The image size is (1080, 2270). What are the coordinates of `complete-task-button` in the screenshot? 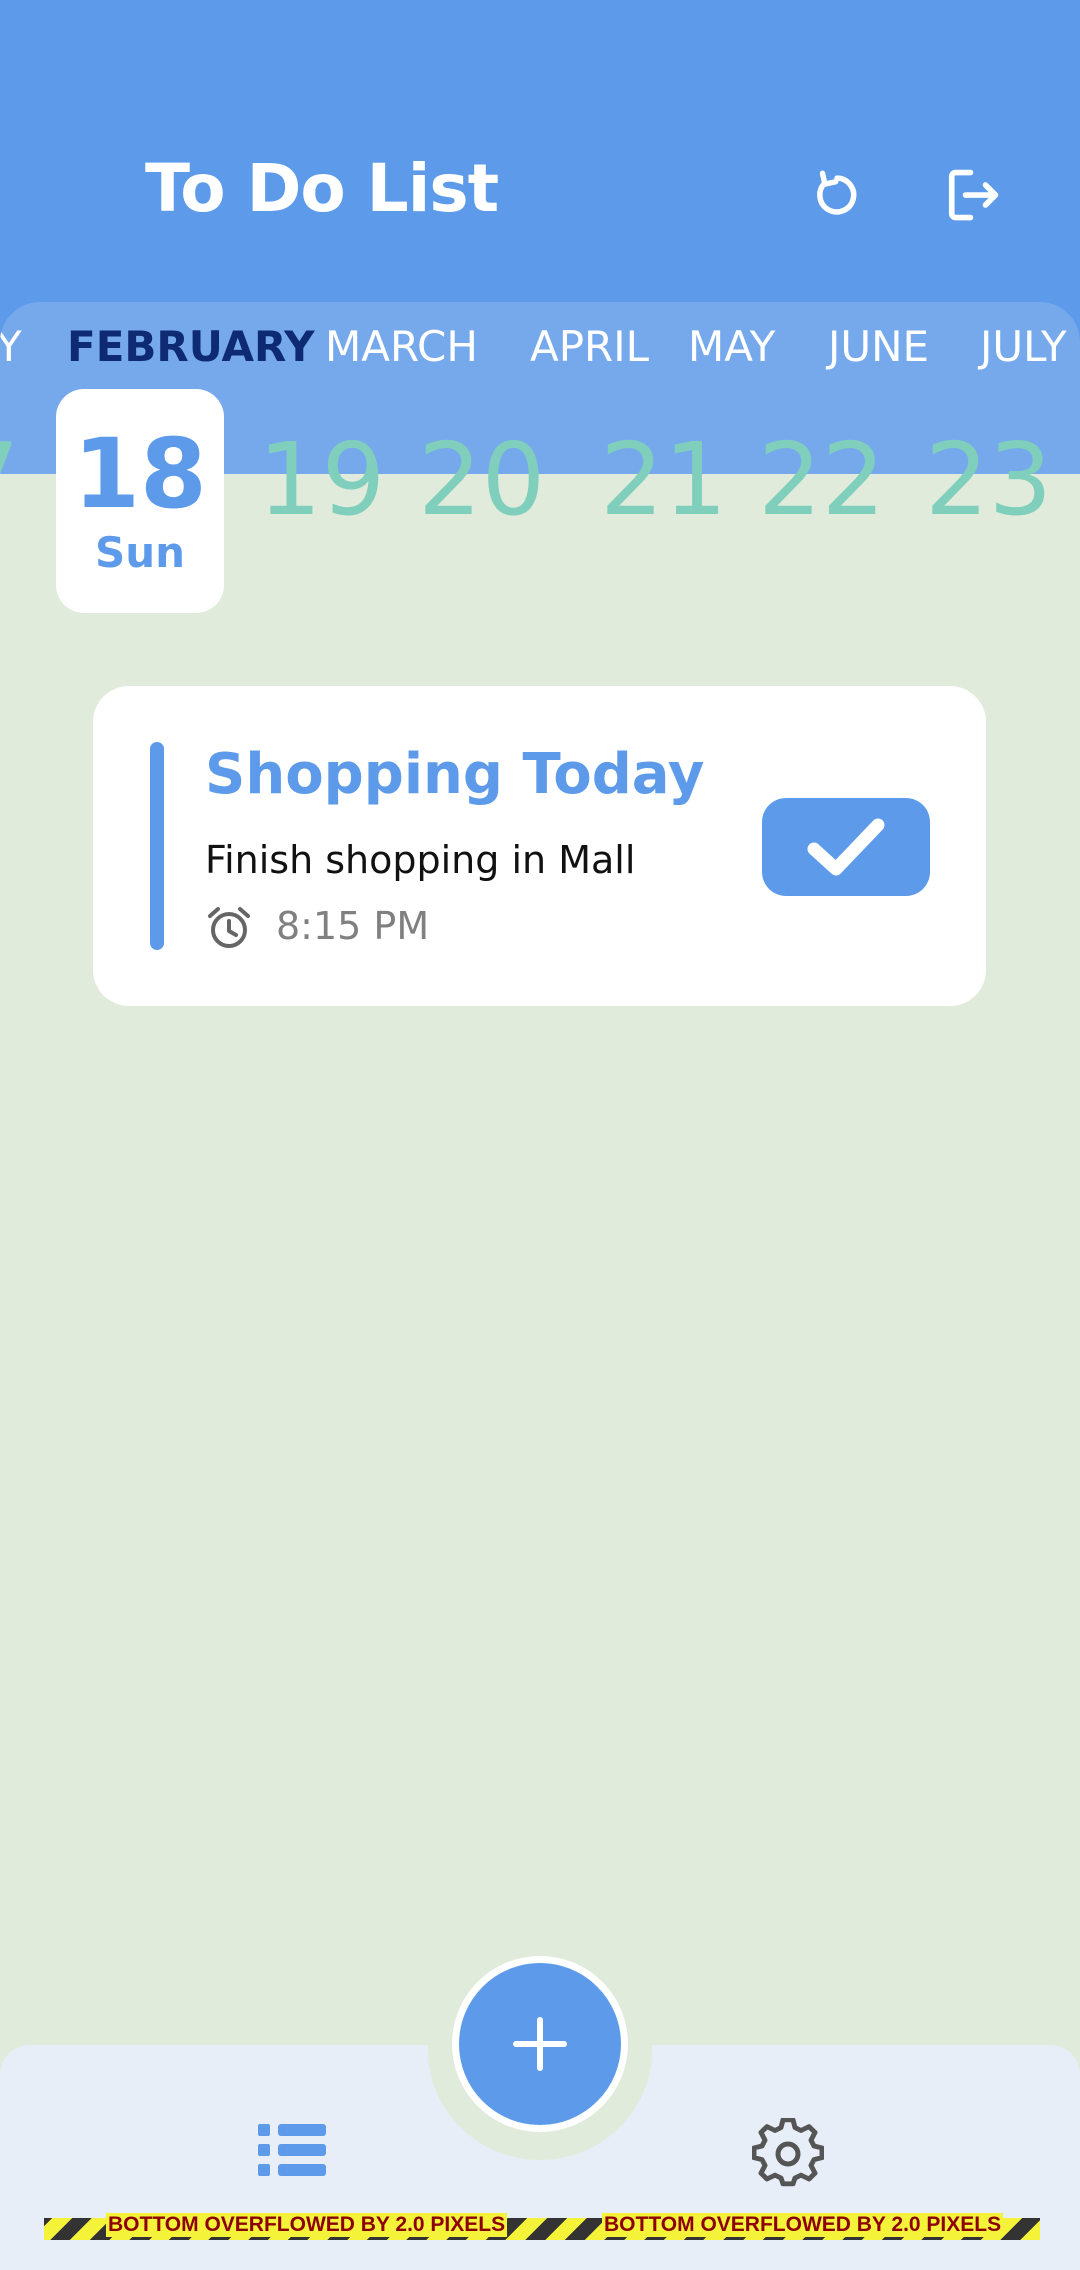 It's located at (846, 847).